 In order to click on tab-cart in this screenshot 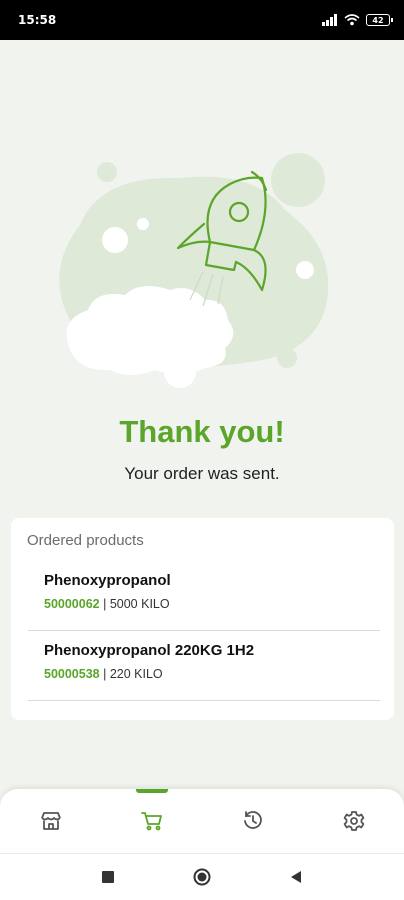, I will do `click(152, 821)`.